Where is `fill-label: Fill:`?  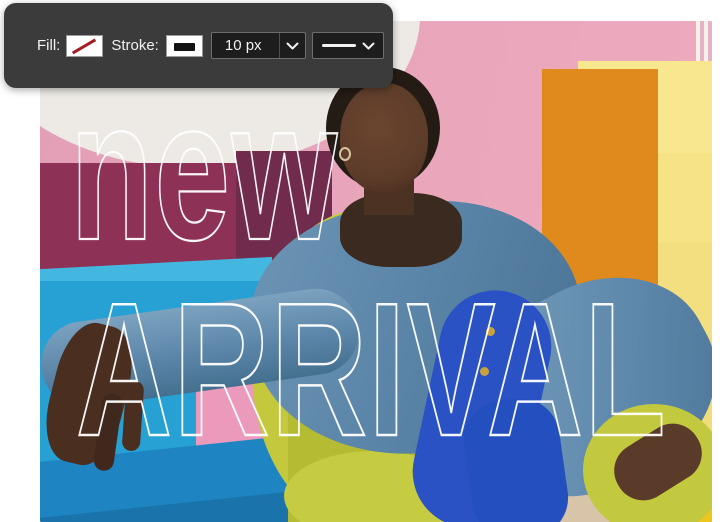
fill-label: Fill: is located at coordinates (49, 45).